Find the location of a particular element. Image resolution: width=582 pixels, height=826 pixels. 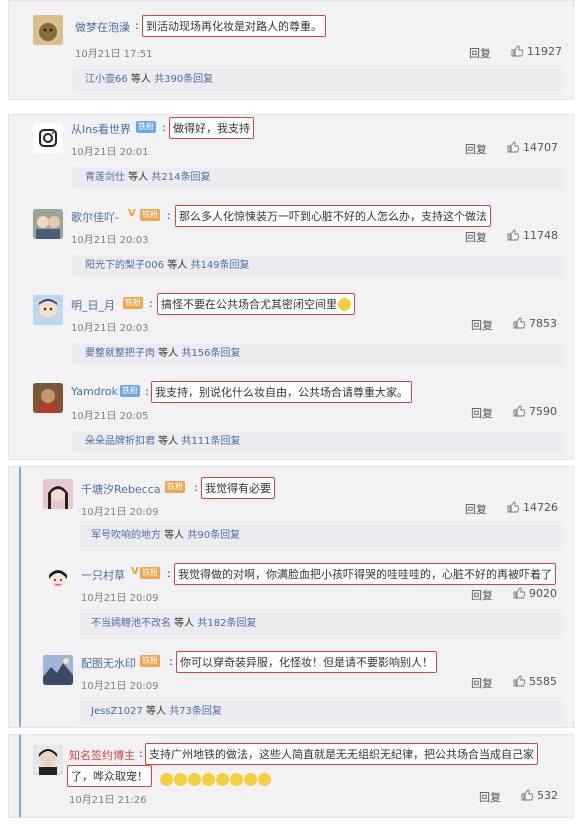

like-button: 14707 is located at coordinates (532, 147).